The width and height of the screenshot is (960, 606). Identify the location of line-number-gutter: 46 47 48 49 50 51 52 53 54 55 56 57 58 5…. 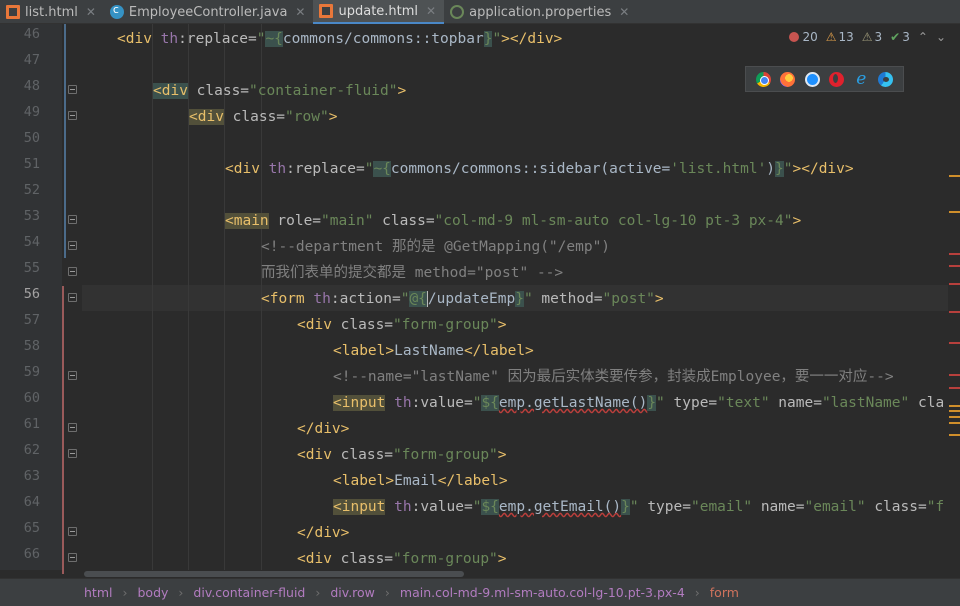
(31, 297).